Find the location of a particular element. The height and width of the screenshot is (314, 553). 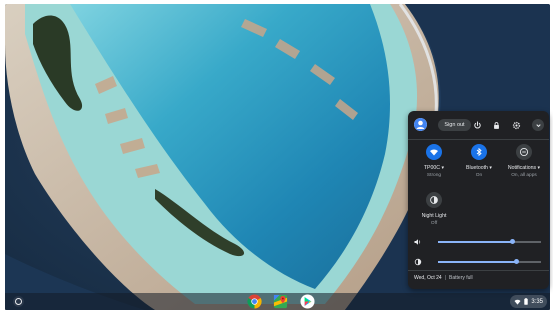

night-light-tile-label: Night Light is located at coordinates (434, 216).